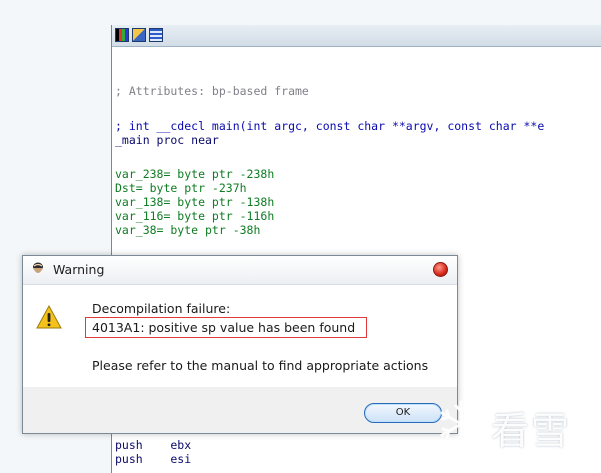 This screenshot has width=601, height=473. I want to click on code-var-line: var_238= byte ptr -238h, so click(195, 174).